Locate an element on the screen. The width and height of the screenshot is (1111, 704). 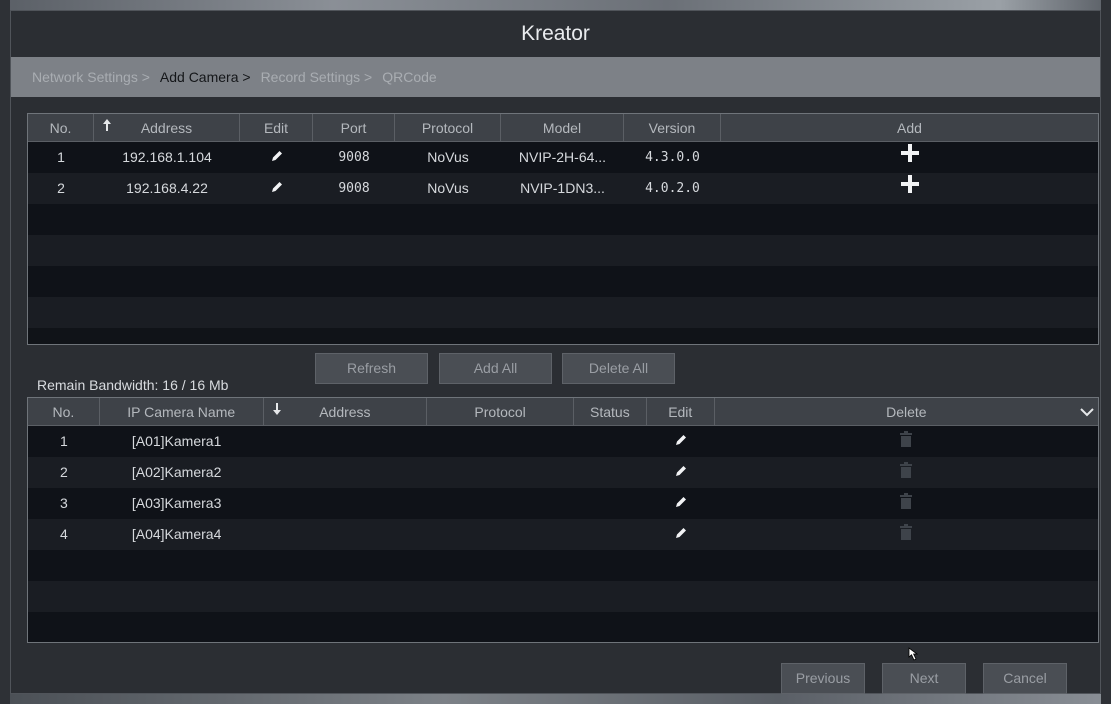
step-qrcode: QRCode is located at coordinates (409, 77).